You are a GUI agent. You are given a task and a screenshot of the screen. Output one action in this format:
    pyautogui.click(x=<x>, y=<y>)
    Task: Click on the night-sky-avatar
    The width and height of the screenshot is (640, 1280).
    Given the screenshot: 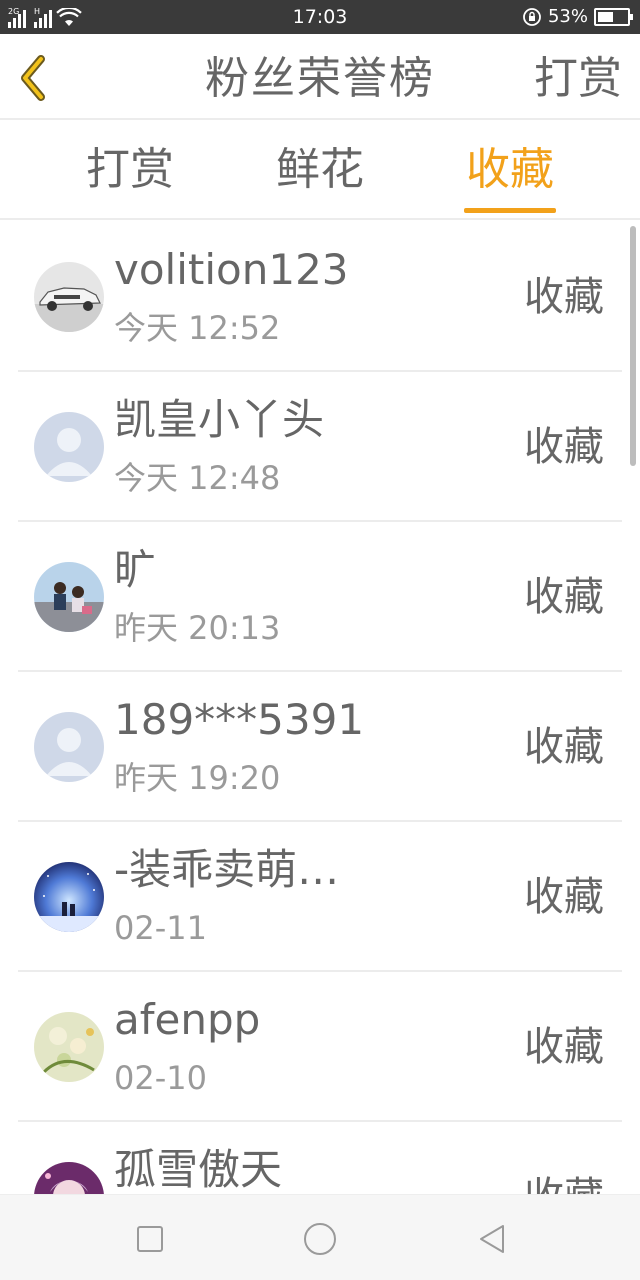 What is the action you would take?
    pyautogui.click(x=69, y=897)
    